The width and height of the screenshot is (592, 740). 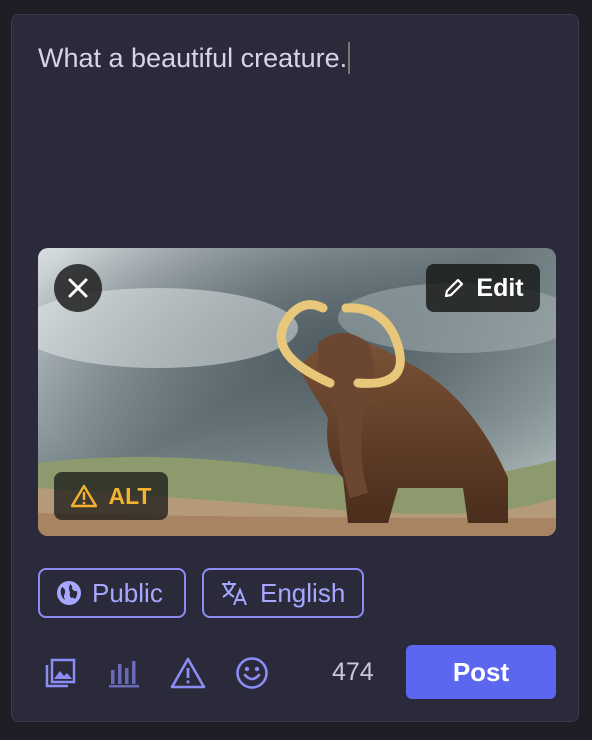 What do you see at coordinates (500, 287) in the screenshot?
I see `edit-label: Edit` at bounding box center [500, 287].